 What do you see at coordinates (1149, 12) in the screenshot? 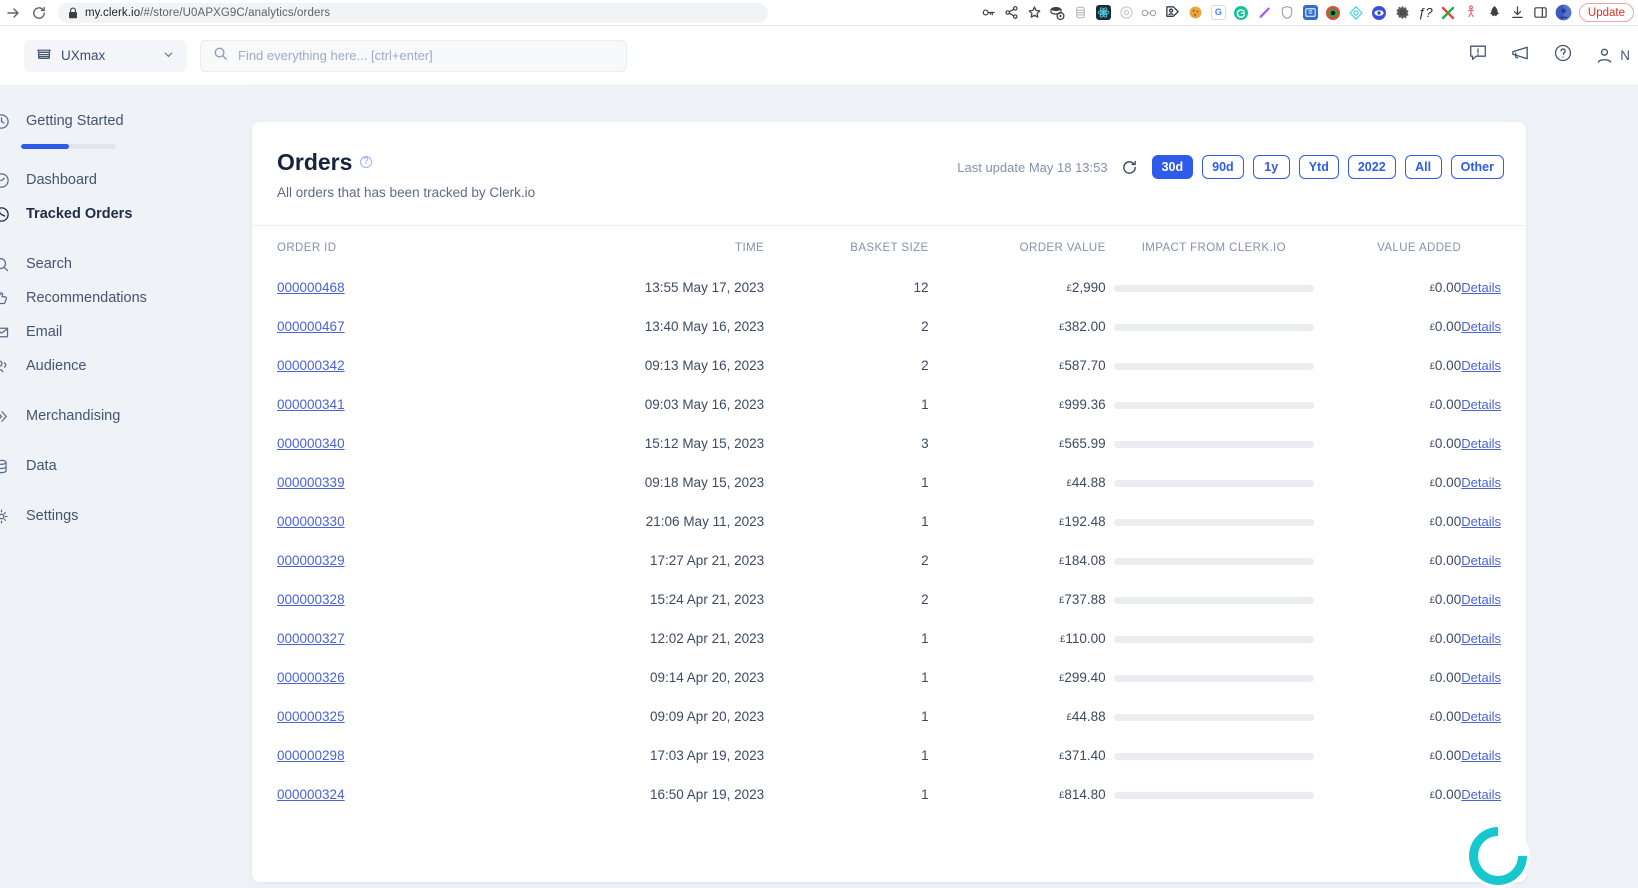
I see `glasses-icon` at bounding box center [1149, 12].